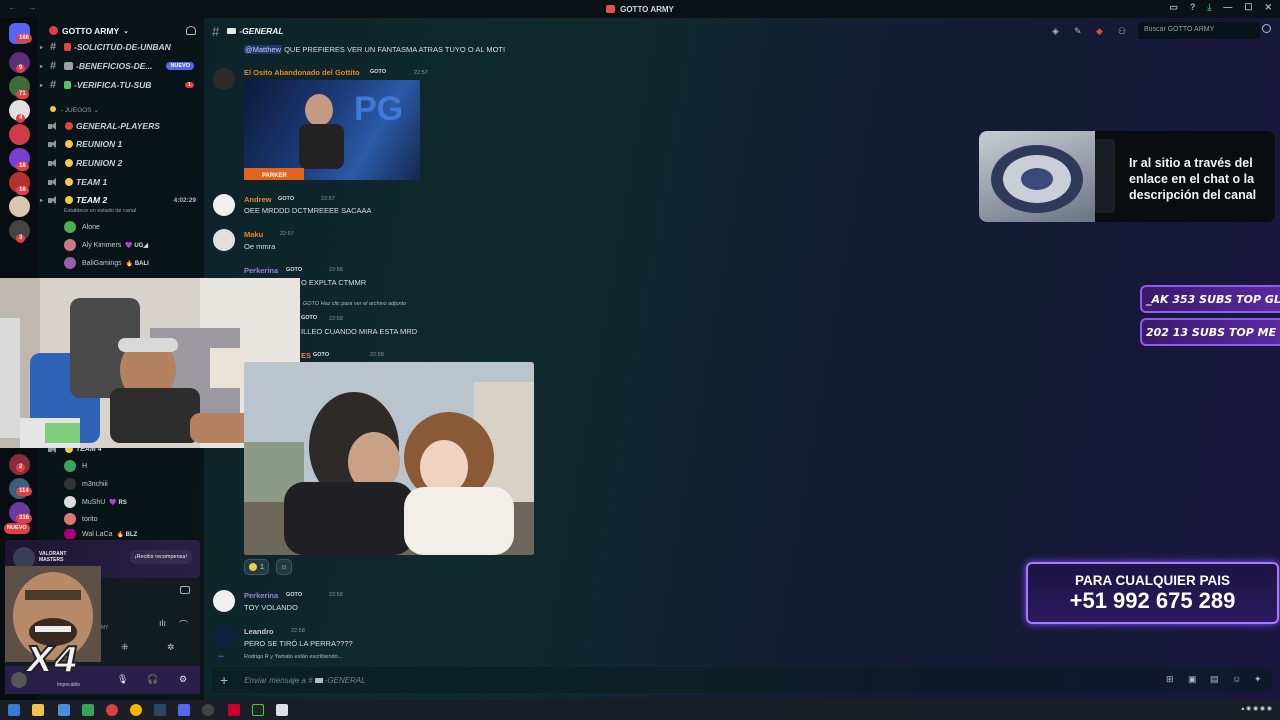  What do you see at coordinates (53, 109) in the screenshot?
I see `emoji-icon` at bounding box center [53, 109].